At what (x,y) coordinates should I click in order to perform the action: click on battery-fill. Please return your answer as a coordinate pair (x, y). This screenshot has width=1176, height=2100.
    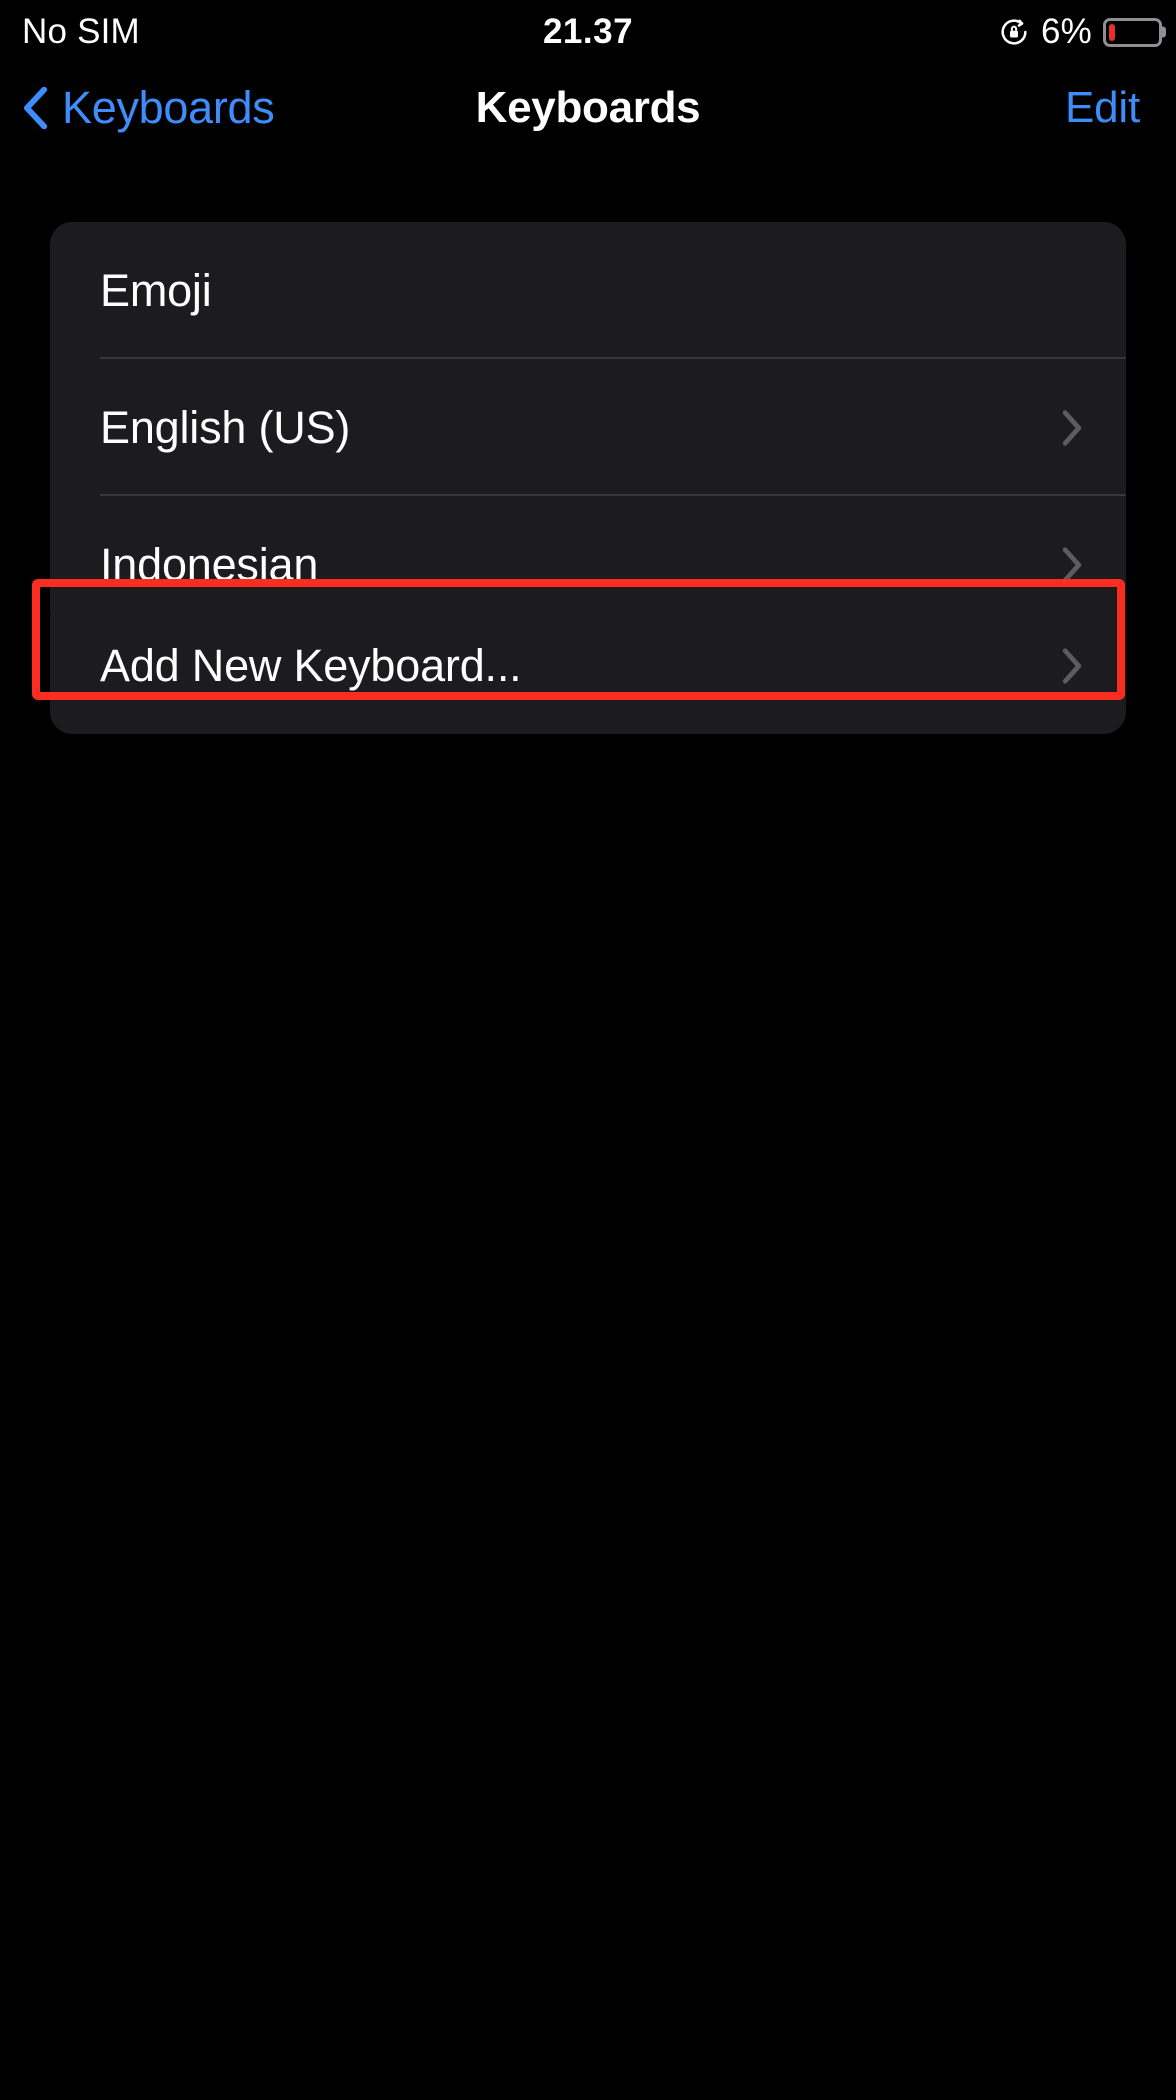
    Looking at the image, I should click on (1112, 32).